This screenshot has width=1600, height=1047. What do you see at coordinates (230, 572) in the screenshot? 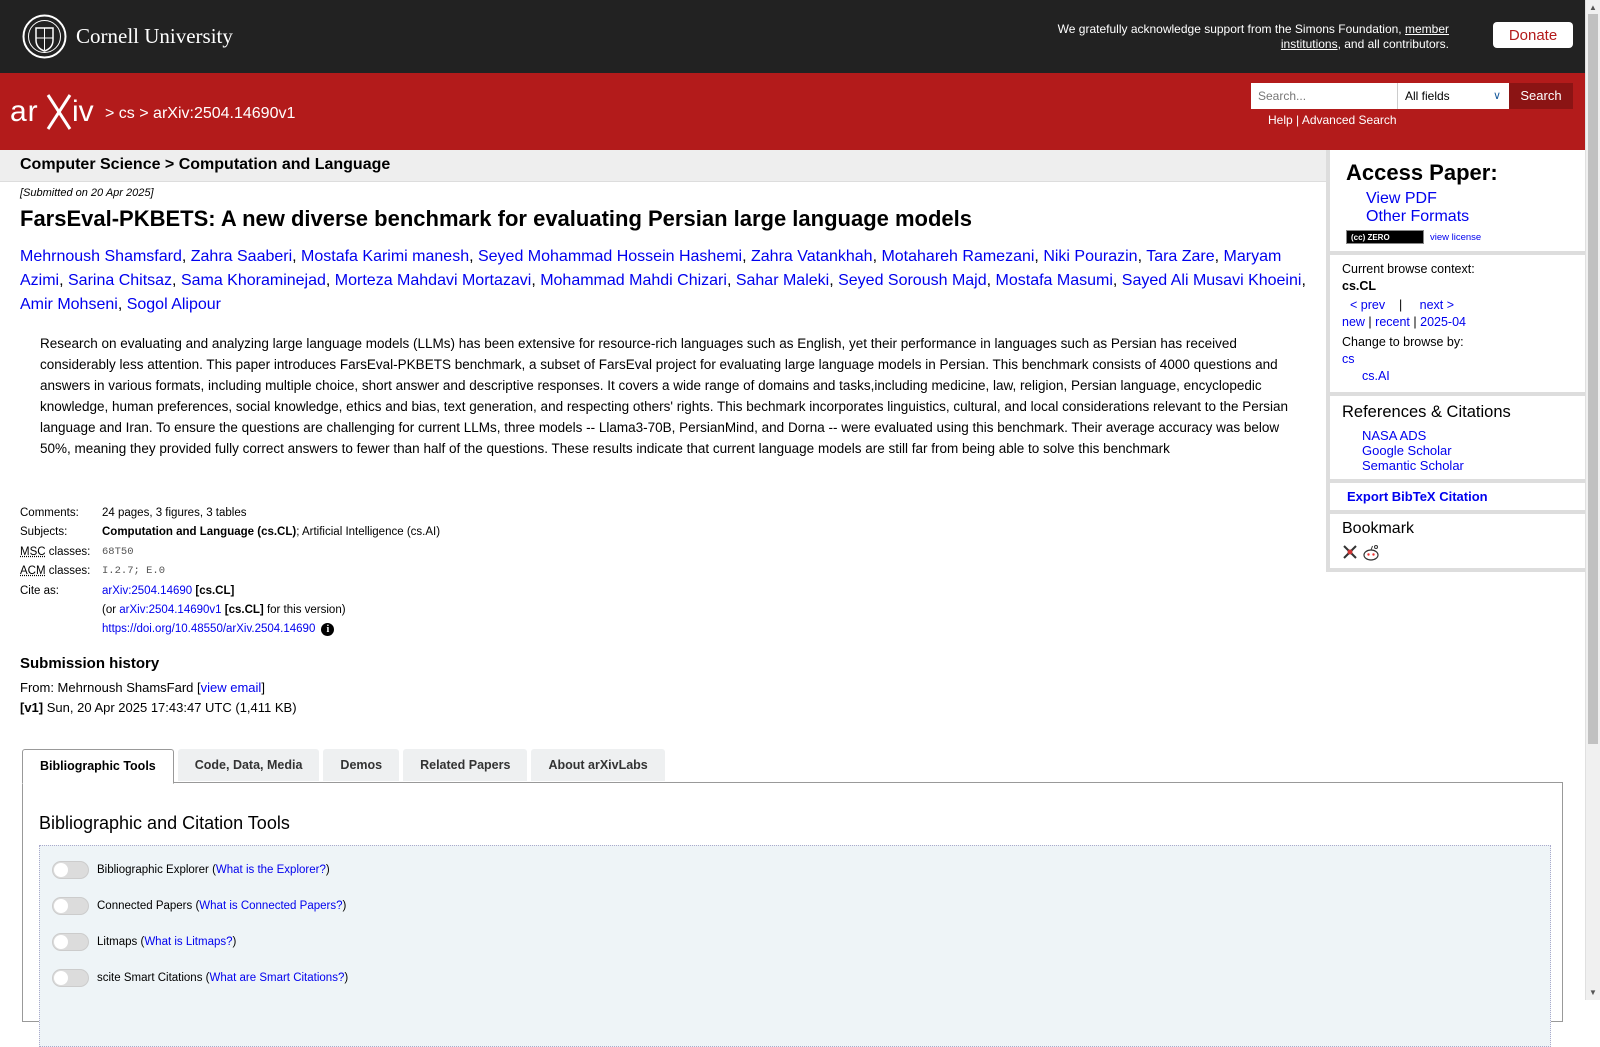
I see `acm-row: ACM classes: I.2.7; E.0` at bounding box center [230, 572].